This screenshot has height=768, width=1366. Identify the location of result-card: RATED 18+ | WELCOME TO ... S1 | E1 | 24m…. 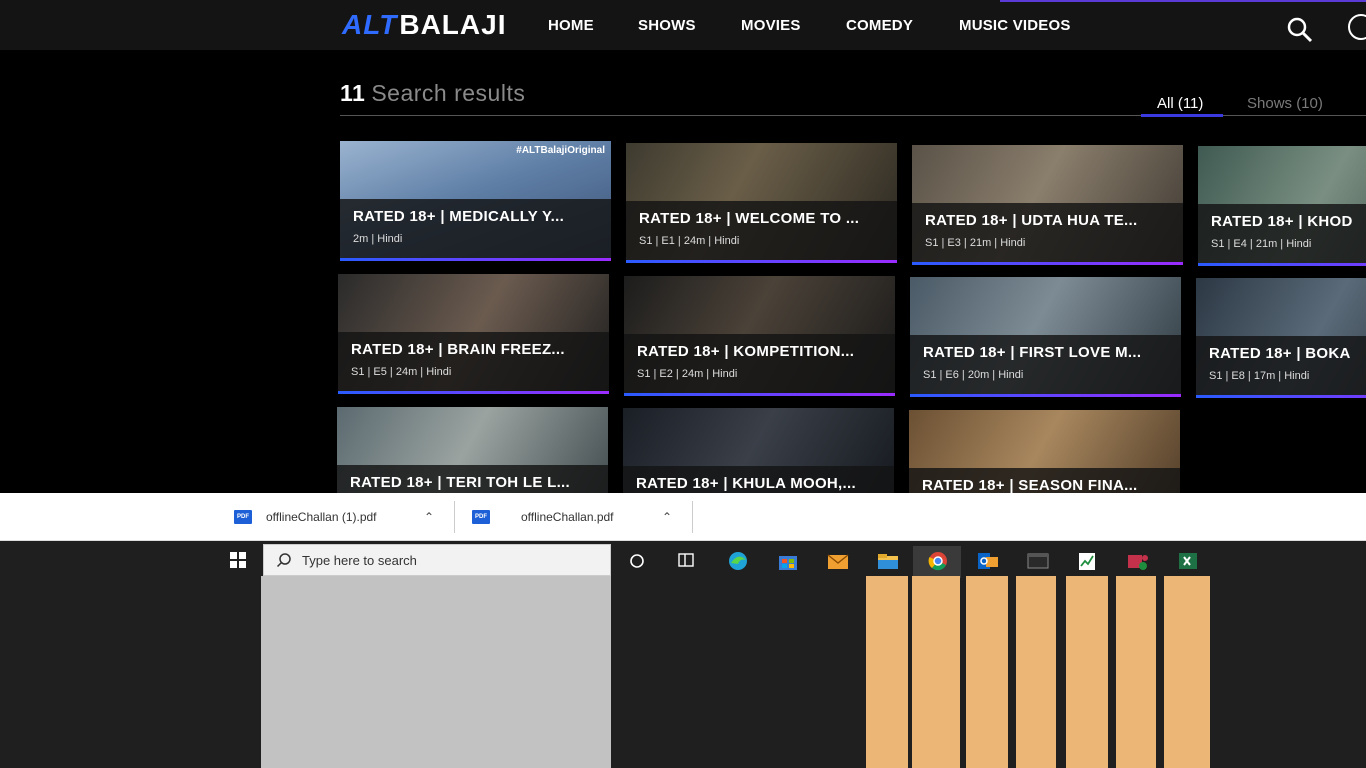
(761, 203).